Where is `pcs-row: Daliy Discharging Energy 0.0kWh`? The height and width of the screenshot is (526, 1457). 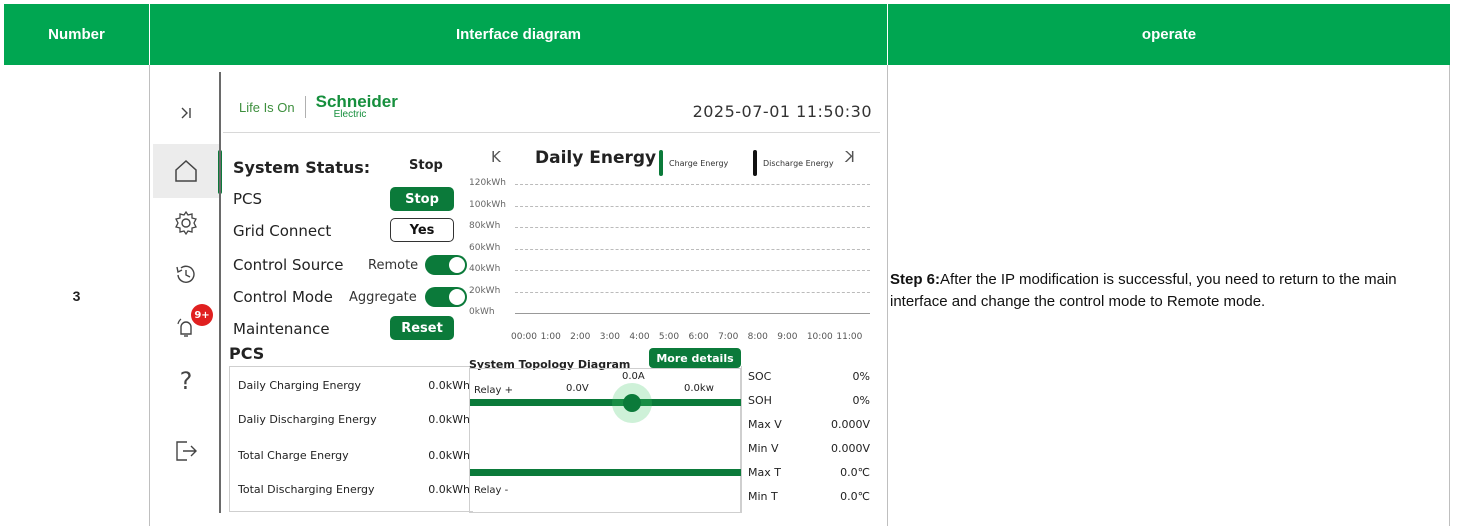
pcs-row: Daliy Discharging Energy 0.0kWh is located at coordinates (354, 419).